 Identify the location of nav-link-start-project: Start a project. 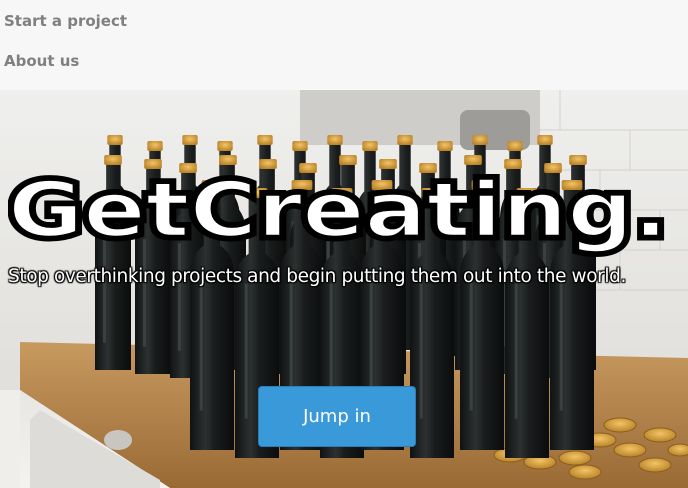
(65, 21).